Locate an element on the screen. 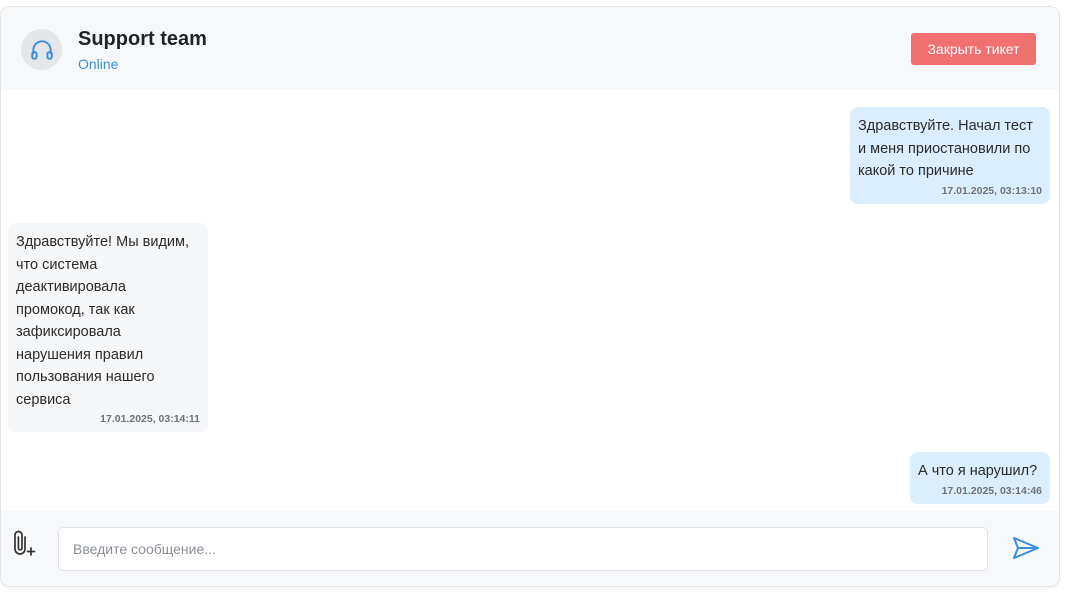 The image size is (1073, 600). chat-title: Support team is located at coordinates (142, 39).